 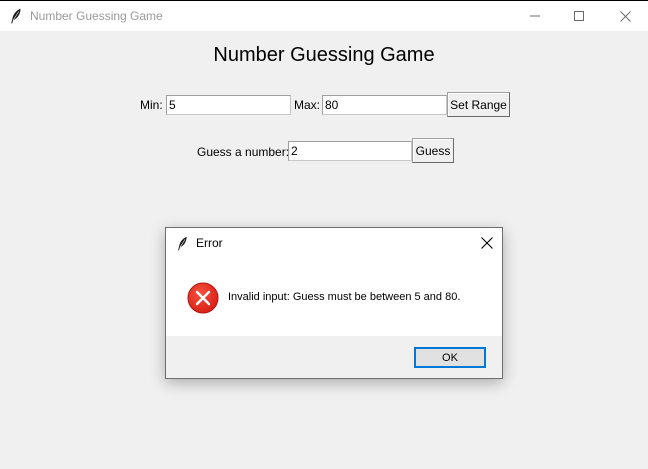 What do you see at coordinates (228, 105) in the screenshot?
I see `min-input` at bounding box center [228, 105].